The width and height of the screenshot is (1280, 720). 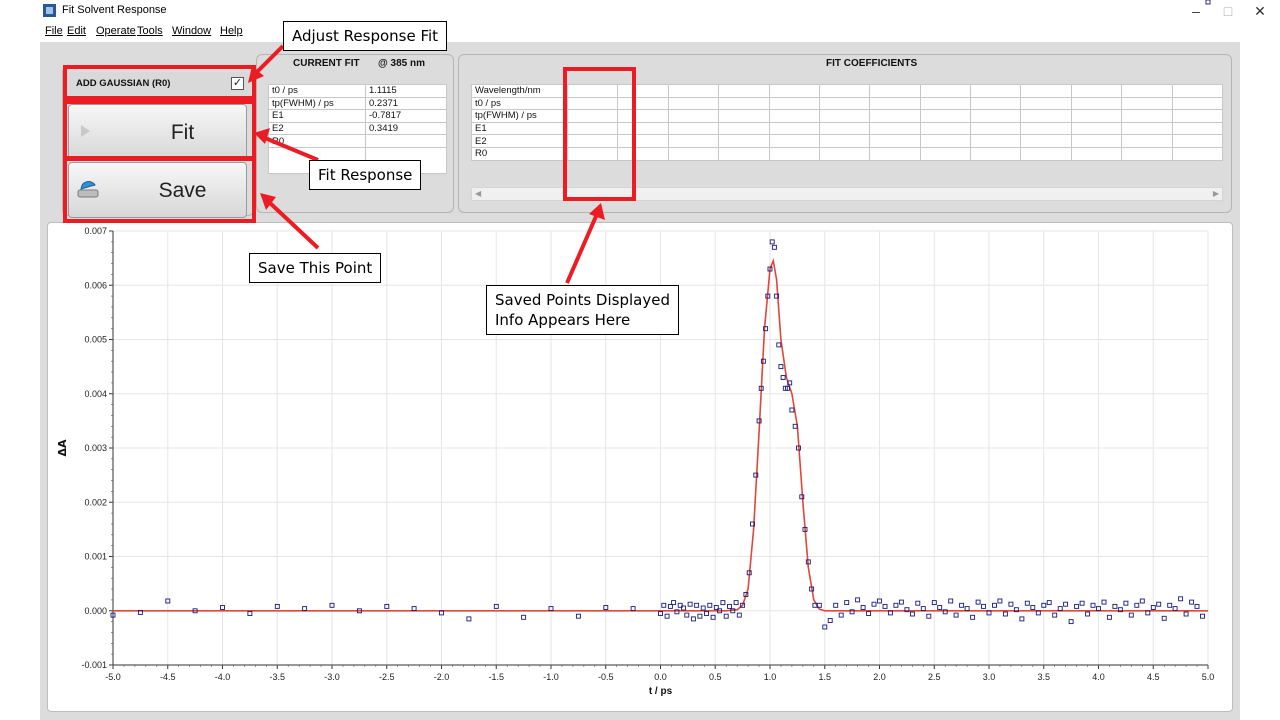 I want to click on y-tick-label: -0.001, so click(x=94, y=665).